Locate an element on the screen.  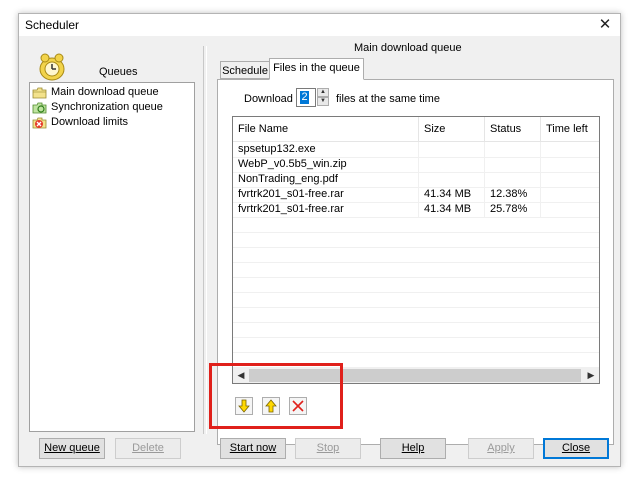
close-icon: ✕ is located at coordinates (605, 25).